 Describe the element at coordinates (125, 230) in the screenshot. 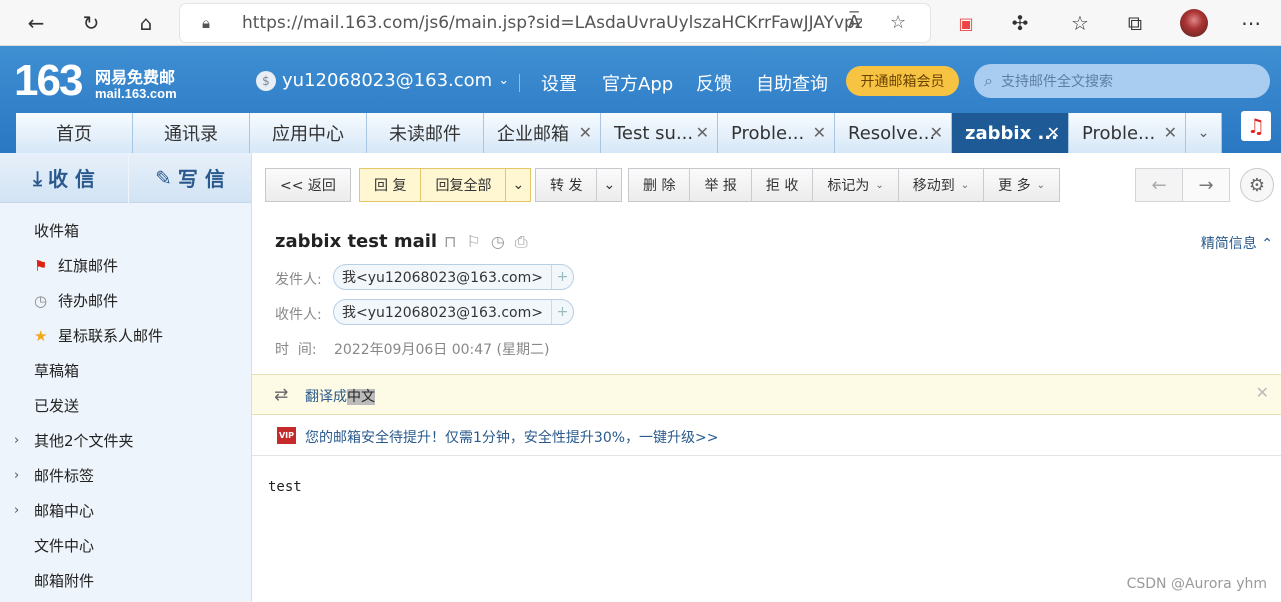

I see `folder-inbox: 收件箱` at that location.